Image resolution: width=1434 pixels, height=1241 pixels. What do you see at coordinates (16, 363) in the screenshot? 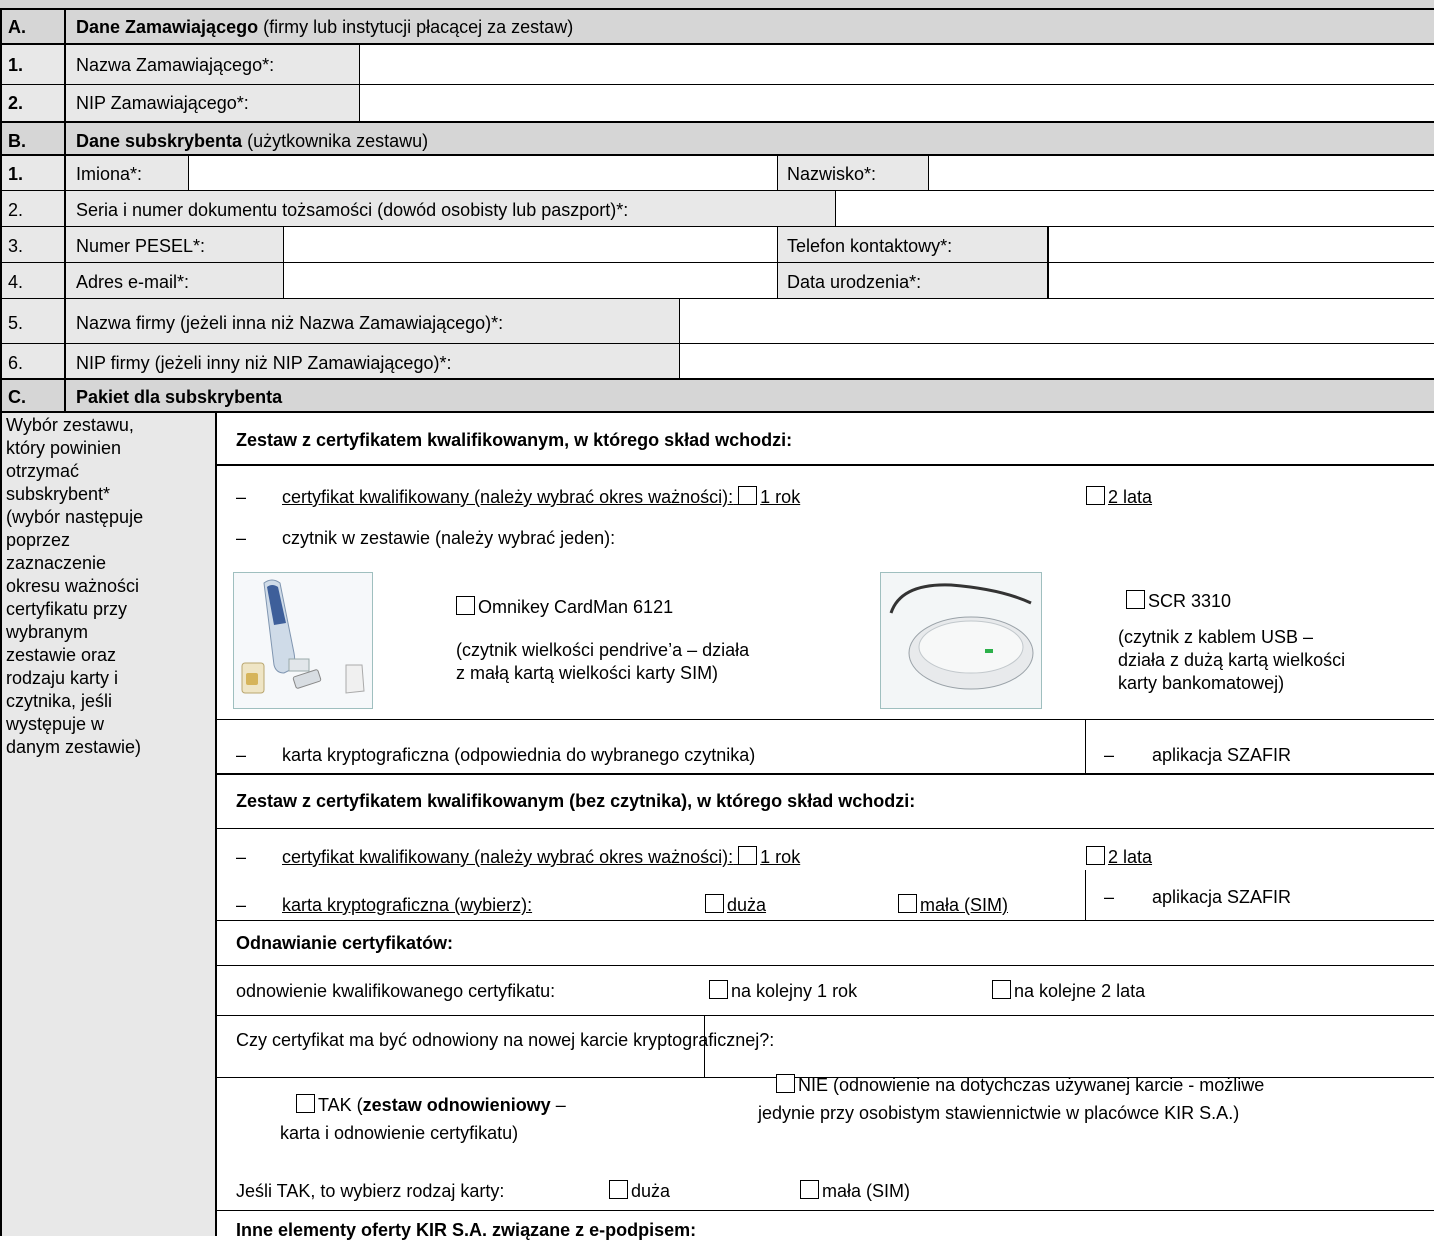
I see `b6-num: 6.` at bounding box center [16, 363].